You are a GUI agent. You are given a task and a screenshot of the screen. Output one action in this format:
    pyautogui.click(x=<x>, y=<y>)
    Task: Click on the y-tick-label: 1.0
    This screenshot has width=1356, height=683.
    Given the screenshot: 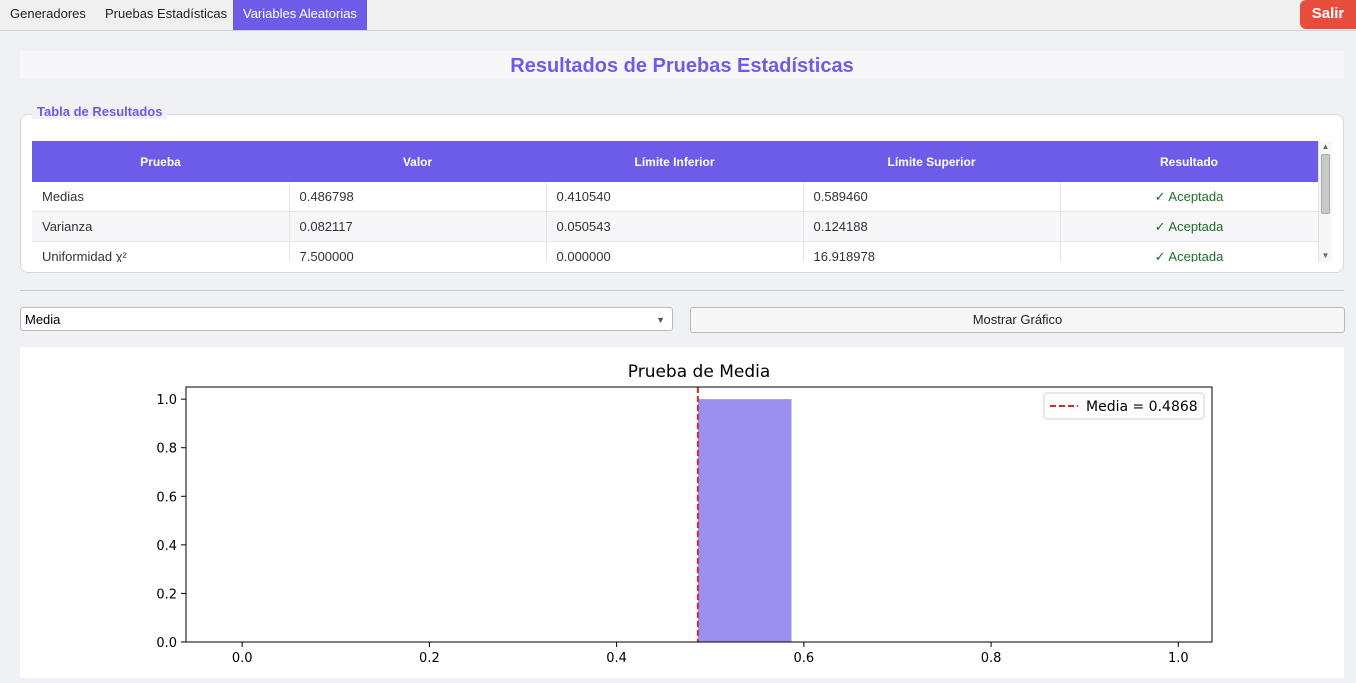 What is the action you would take?
    pyautogui.click(x=166, y=400)
    